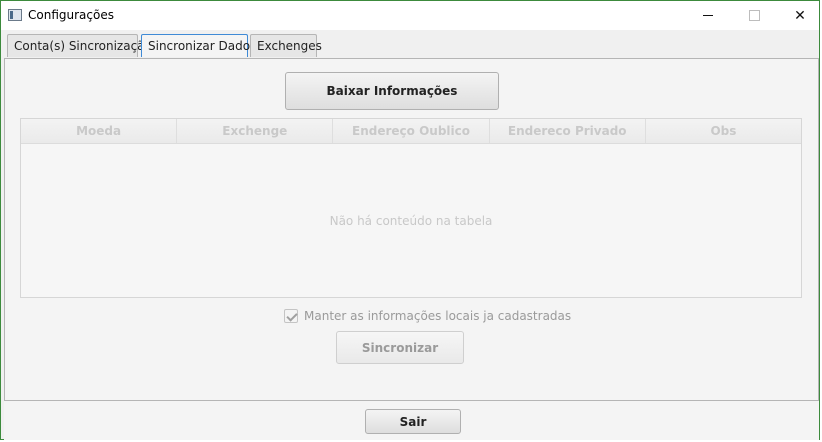  Describe the element at coordinates (410, 15) in the screenshot. I see `title-bar: Configurações ✕` at that location.